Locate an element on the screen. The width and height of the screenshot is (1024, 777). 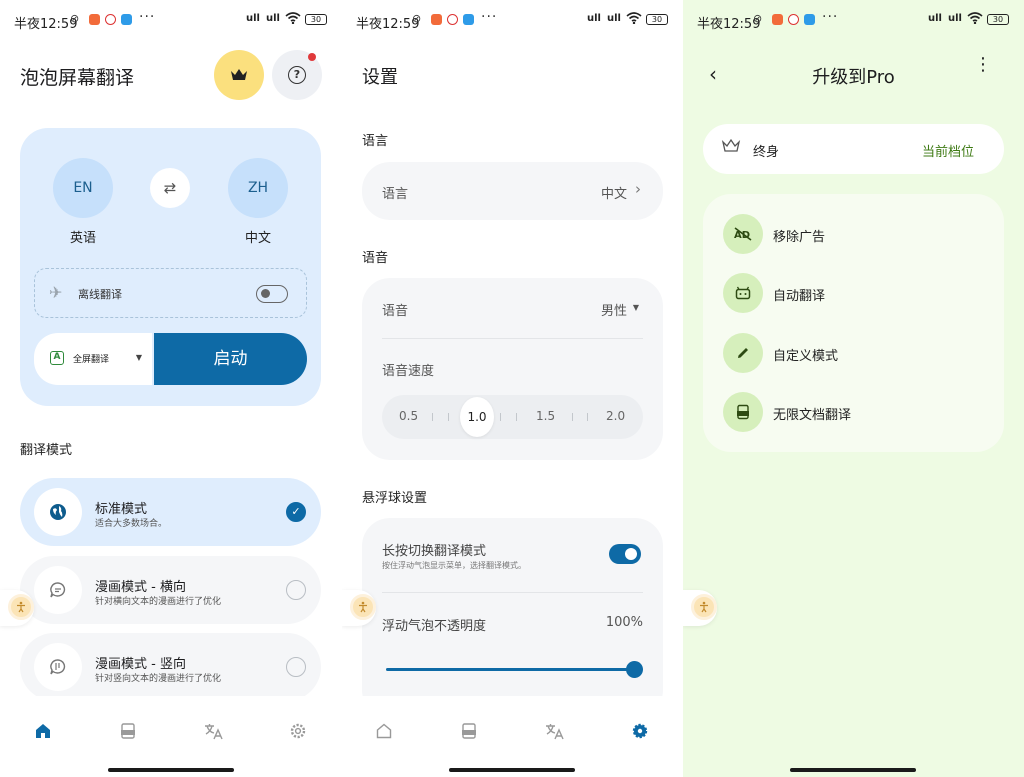
mode-item-comic-vertical: 漫画模式 - 竖向 针对竖向文本的漫画进行了优化 is located at coordinates (170, 667).